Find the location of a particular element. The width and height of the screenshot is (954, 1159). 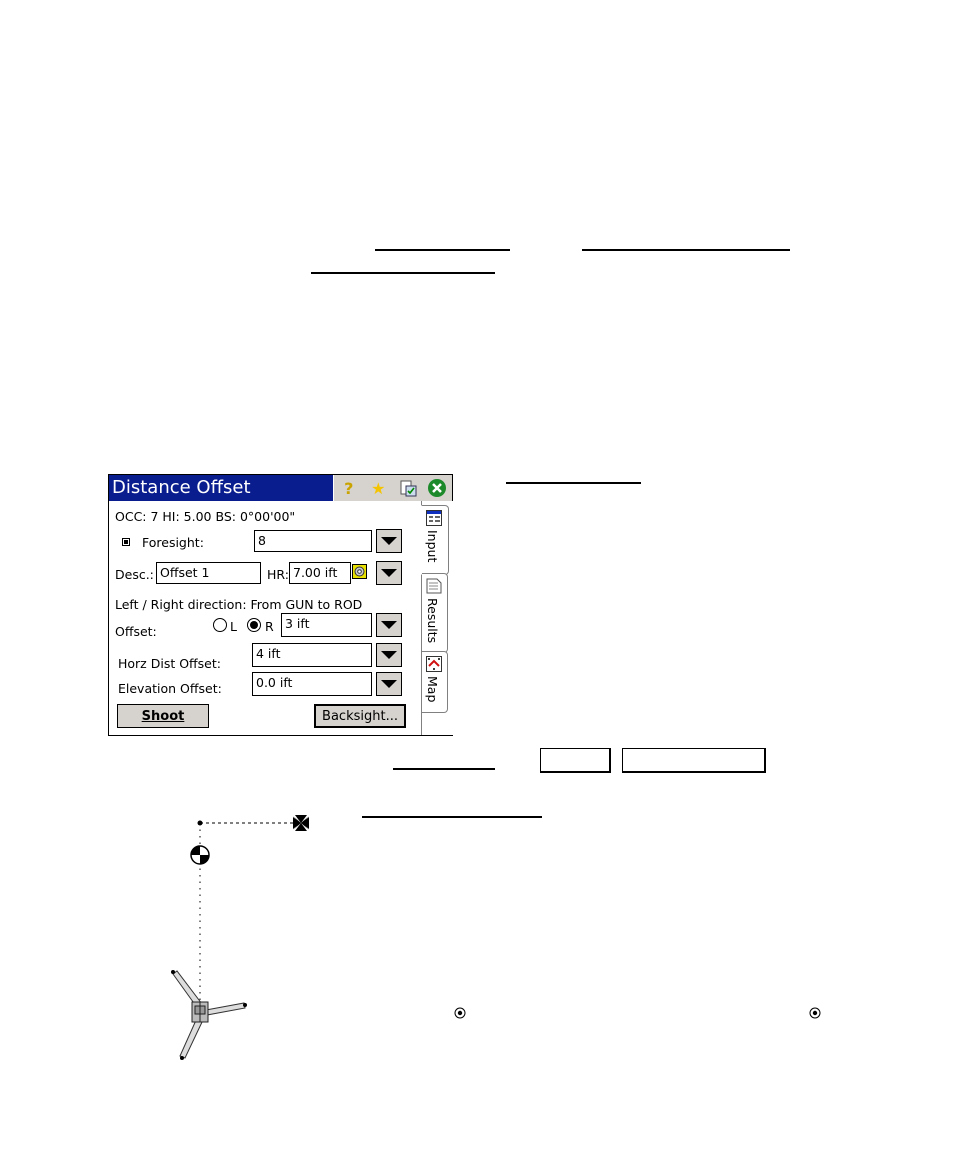

rod-target-icon is located at coordinates (359, 571).